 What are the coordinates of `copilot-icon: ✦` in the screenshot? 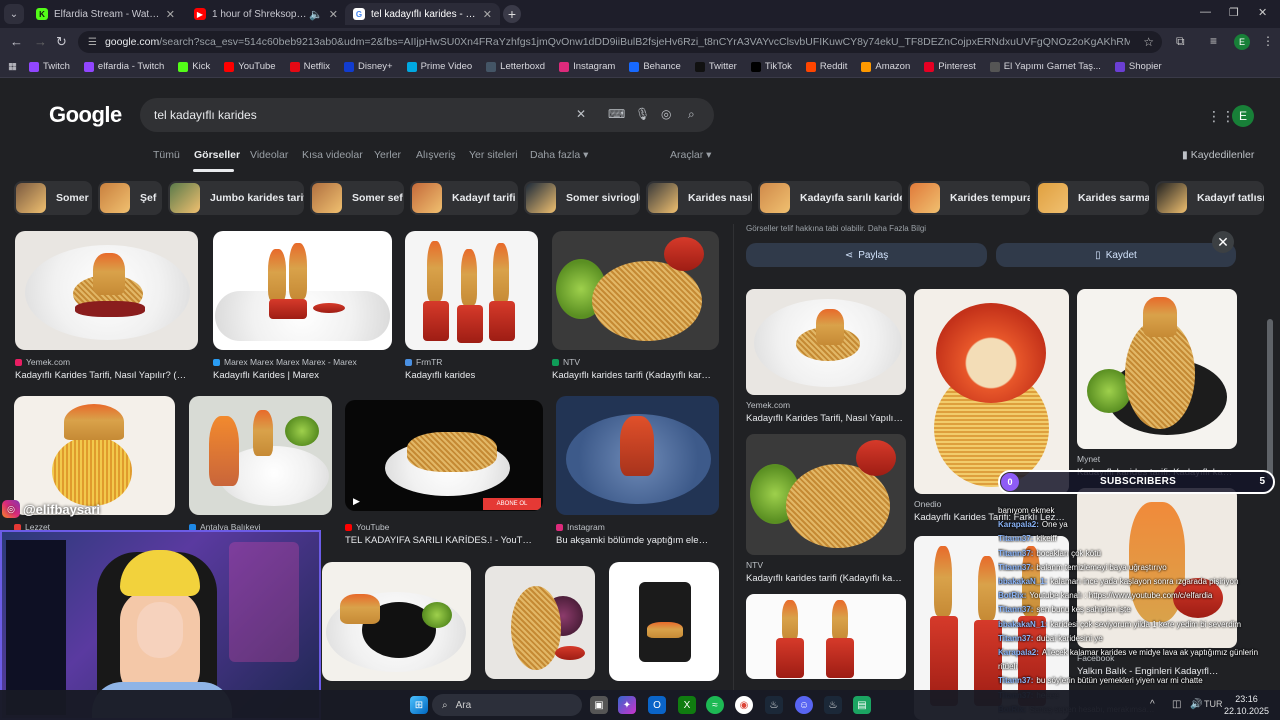 It's located at (627, 705).